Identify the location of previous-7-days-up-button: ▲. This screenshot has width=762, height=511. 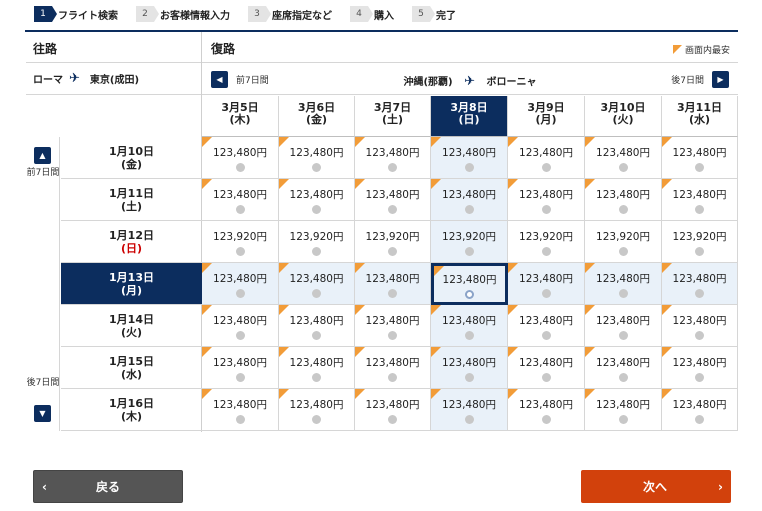
(42, 155).